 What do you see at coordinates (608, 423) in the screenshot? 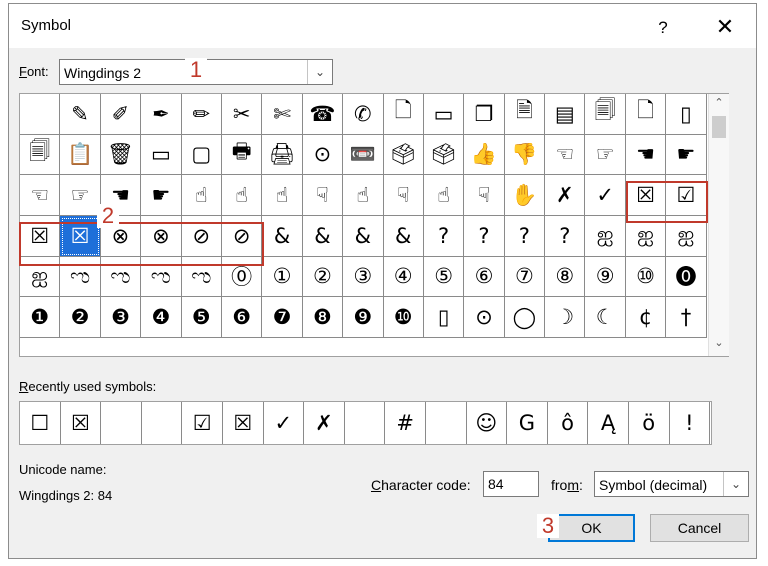
I see `recent-symbol-cell: Ą` at bounding box center [608, 423].